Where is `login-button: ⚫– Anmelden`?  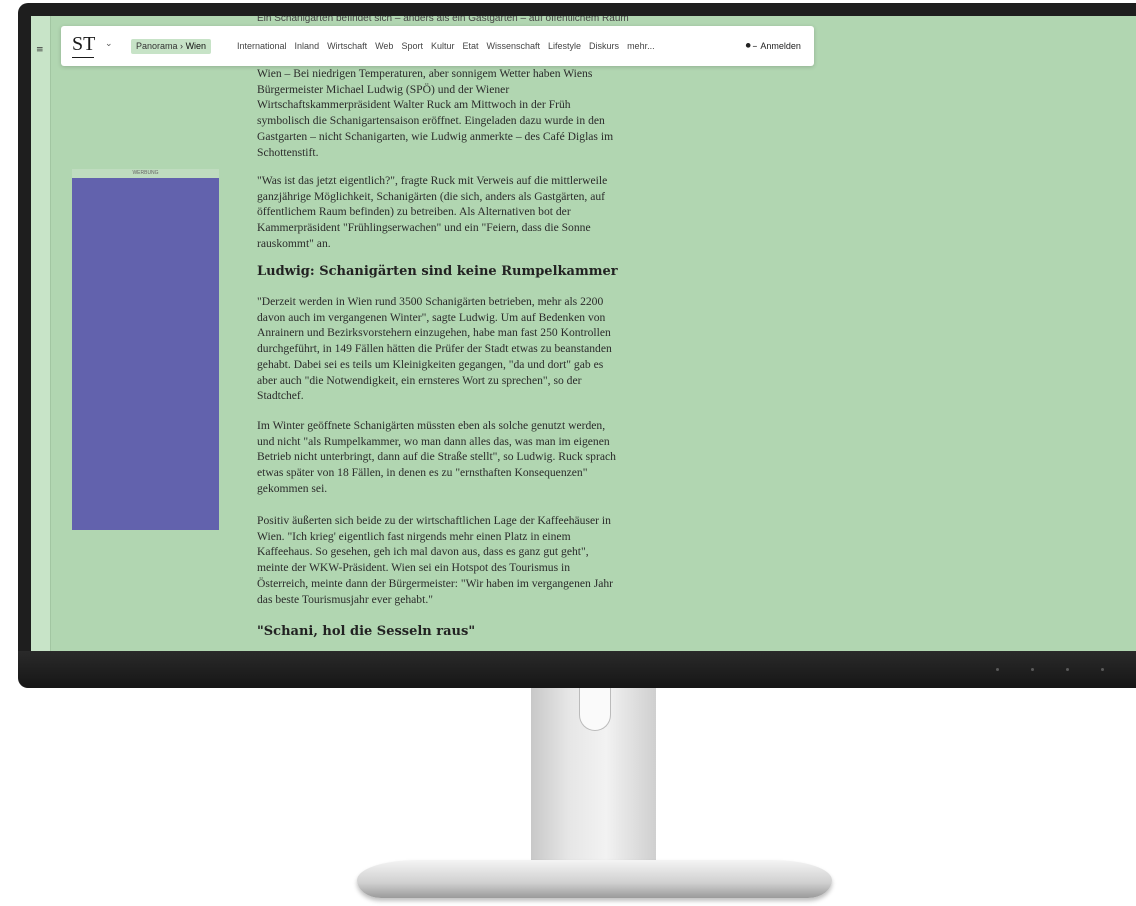 login-button: ⚫– Anmelden is located at coordinates (772, 46).